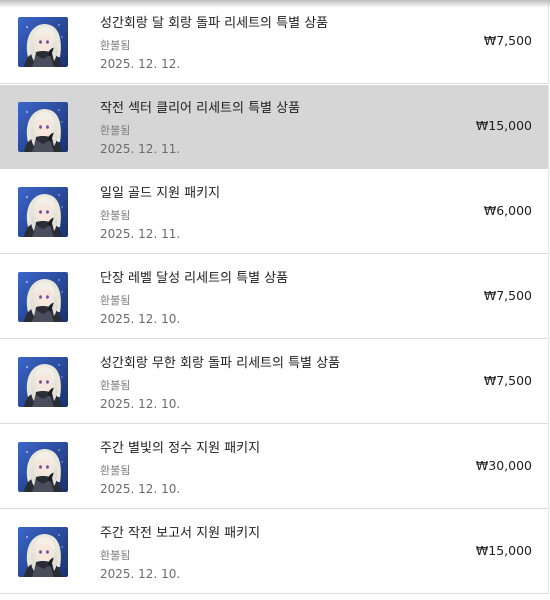  What do you see at coordinates (275, 4) in the screenshot?
I see `top-scroll-shadow` at bounding box center [275, 4].